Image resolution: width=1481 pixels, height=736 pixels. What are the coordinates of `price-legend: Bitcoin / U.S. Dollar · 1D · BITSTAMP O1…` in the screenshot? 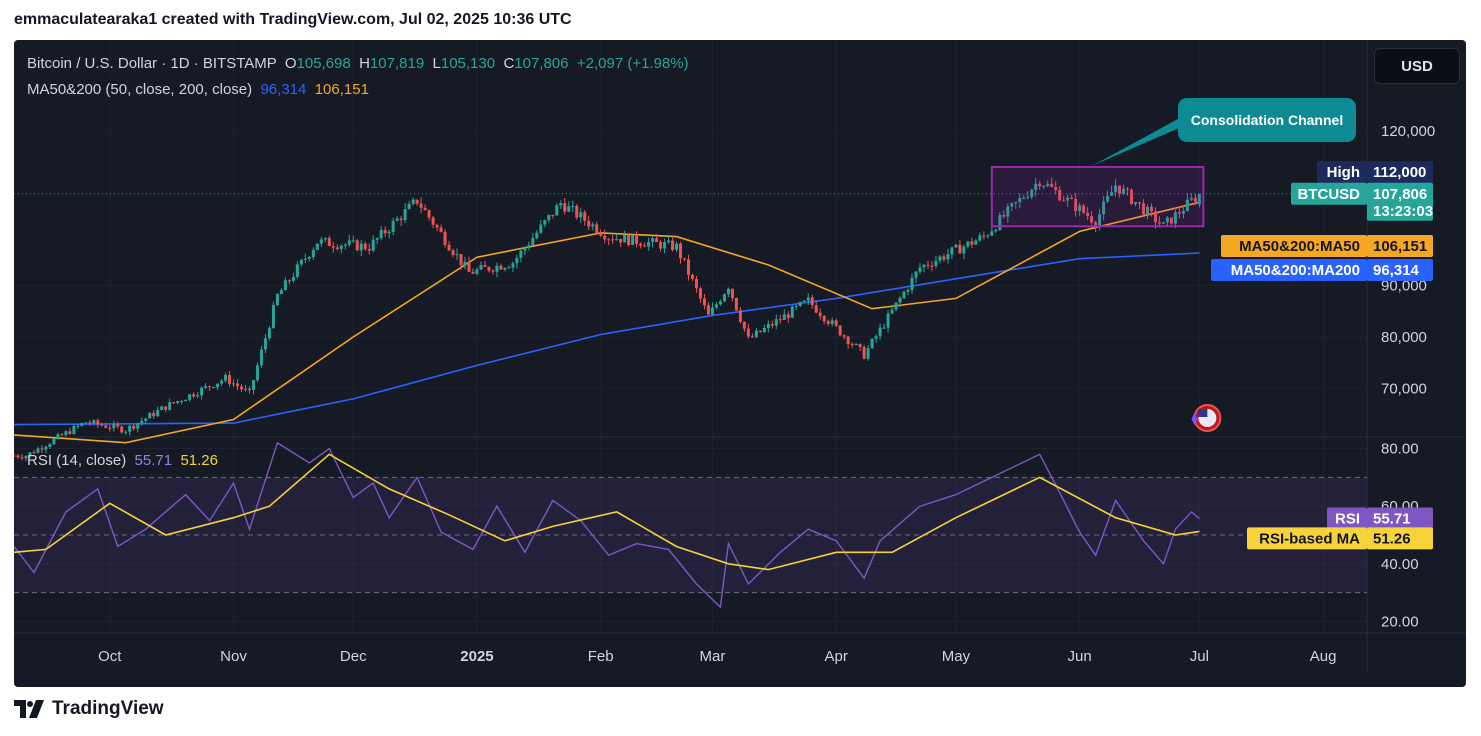 It's located at (358, 63).